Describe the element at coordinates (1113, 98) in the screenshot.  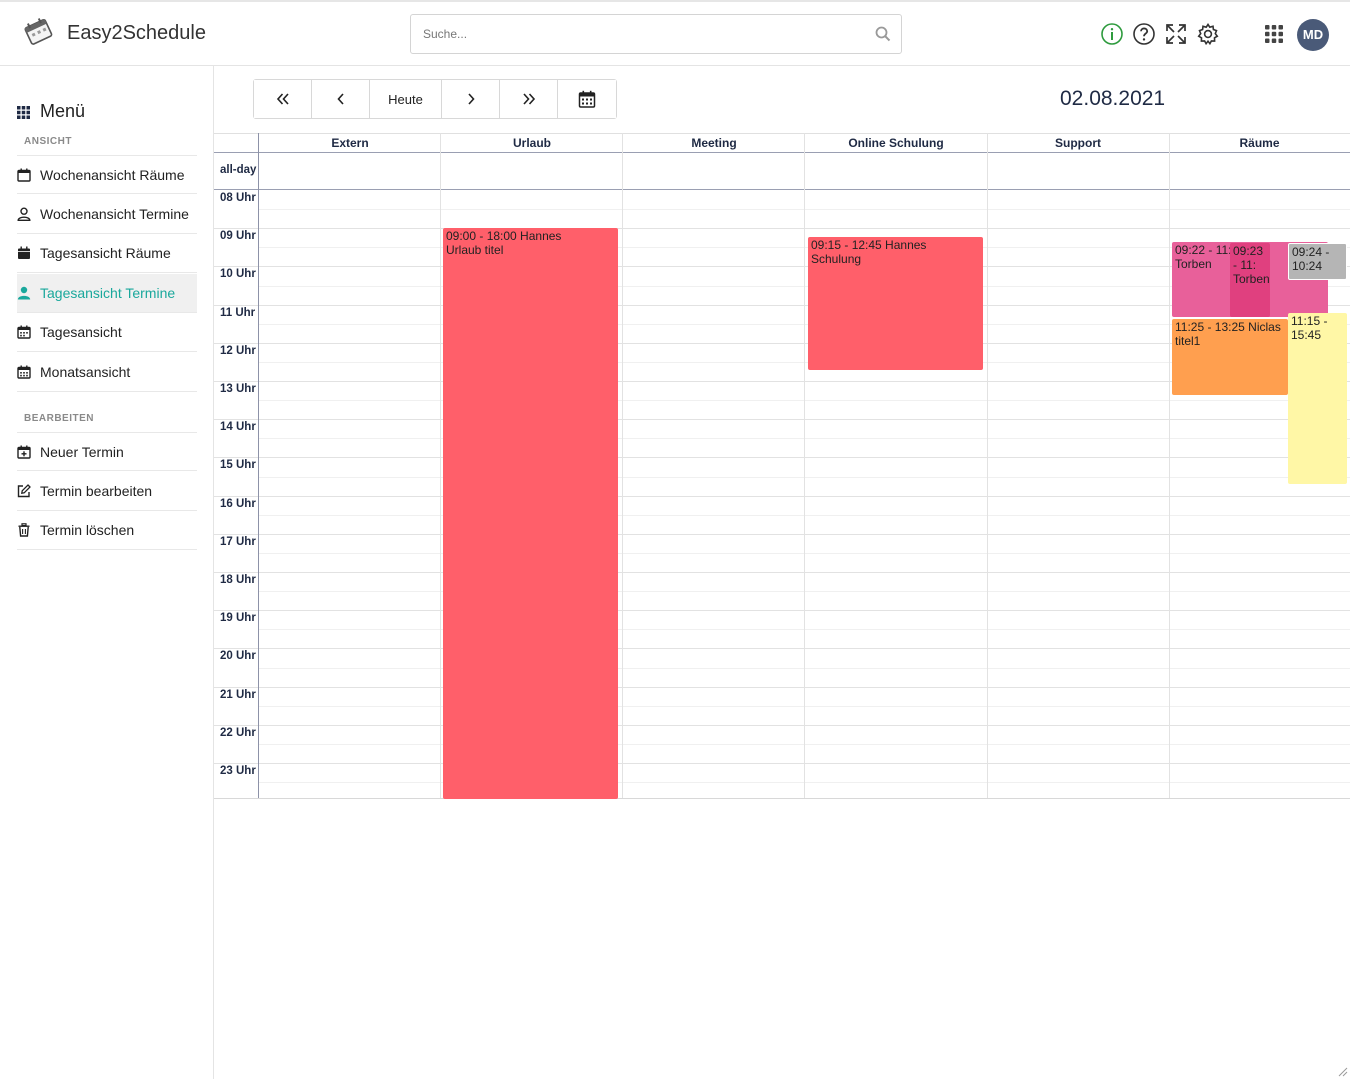
I see `current-date: 02.08.2021` at that location.